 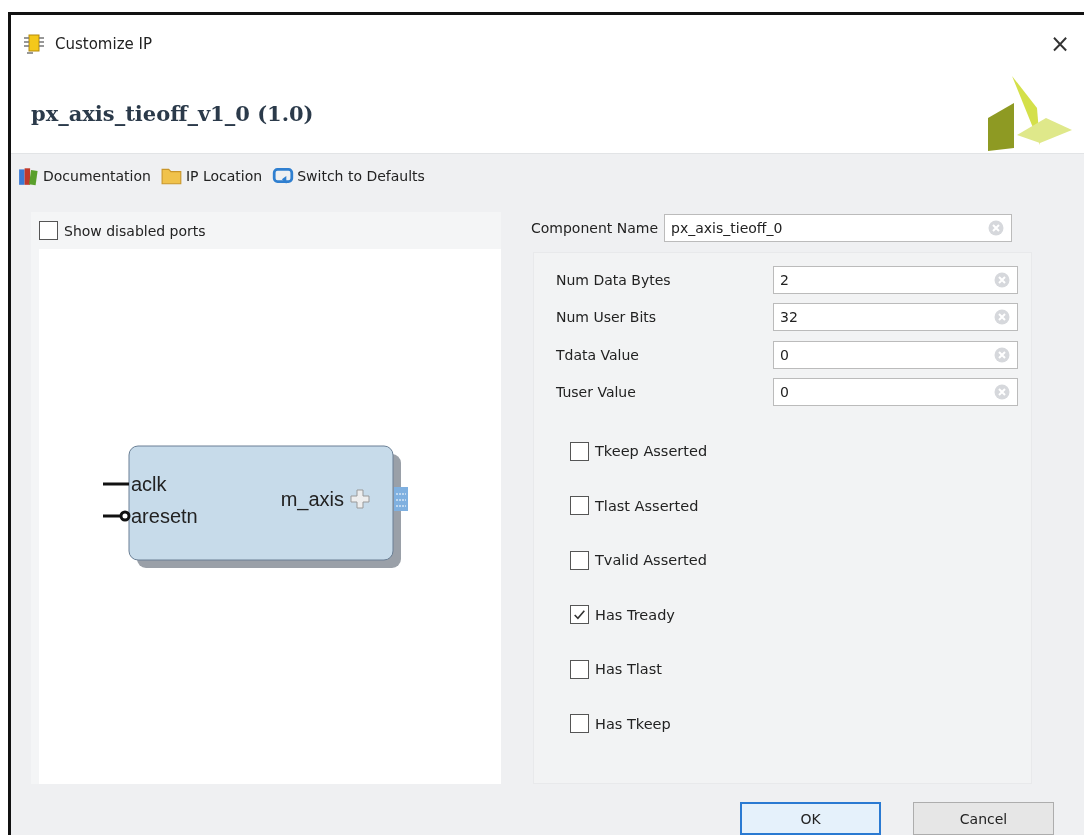 I want to click on field-label: Component Name, so click(x=595, y=228).